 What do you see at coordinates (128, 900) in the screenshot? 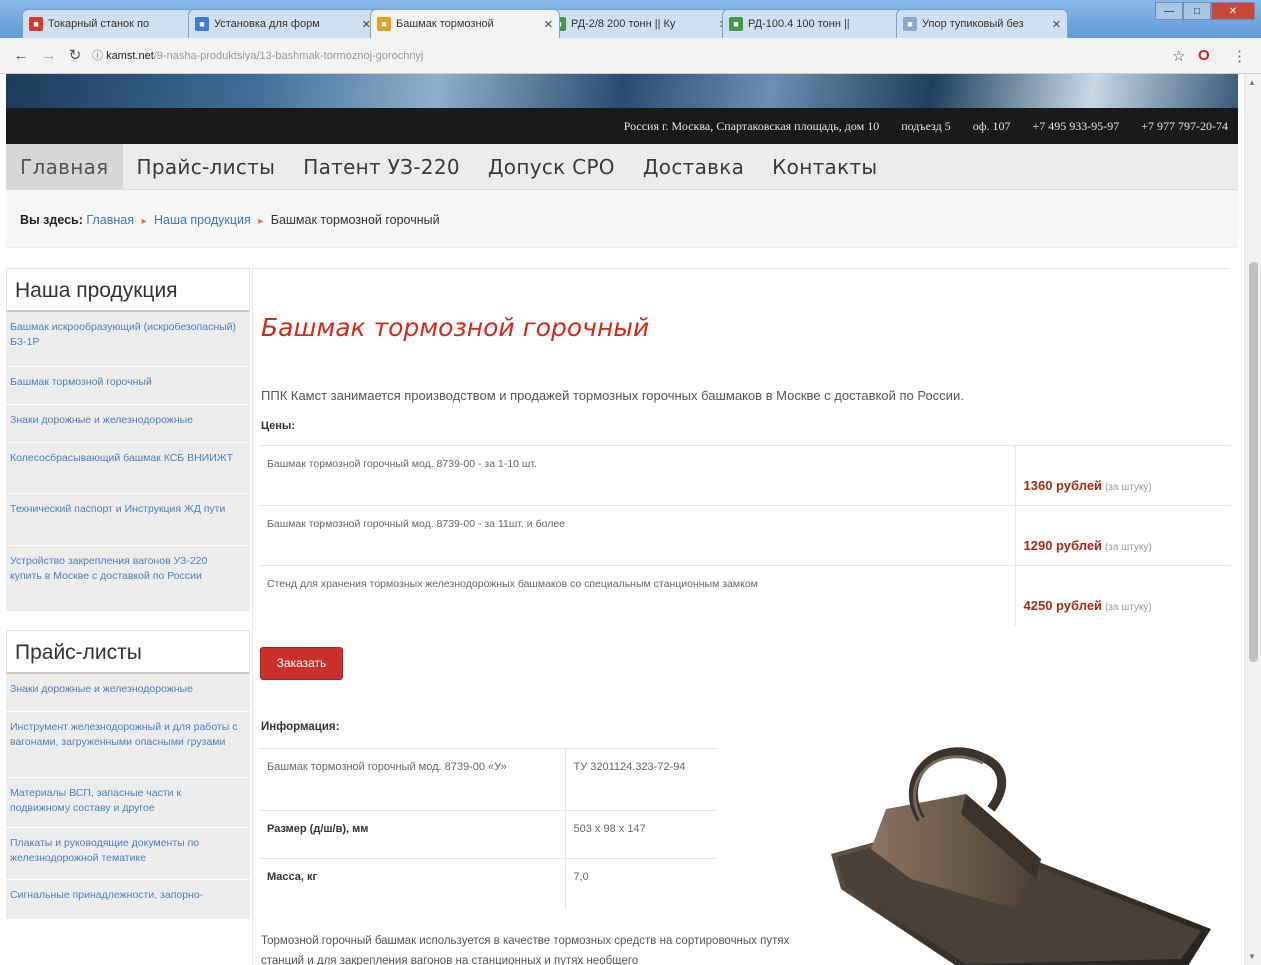
I see `sidebar-item: Сигнальные принадлежности, запорно-` at bounding box center [128, 900].